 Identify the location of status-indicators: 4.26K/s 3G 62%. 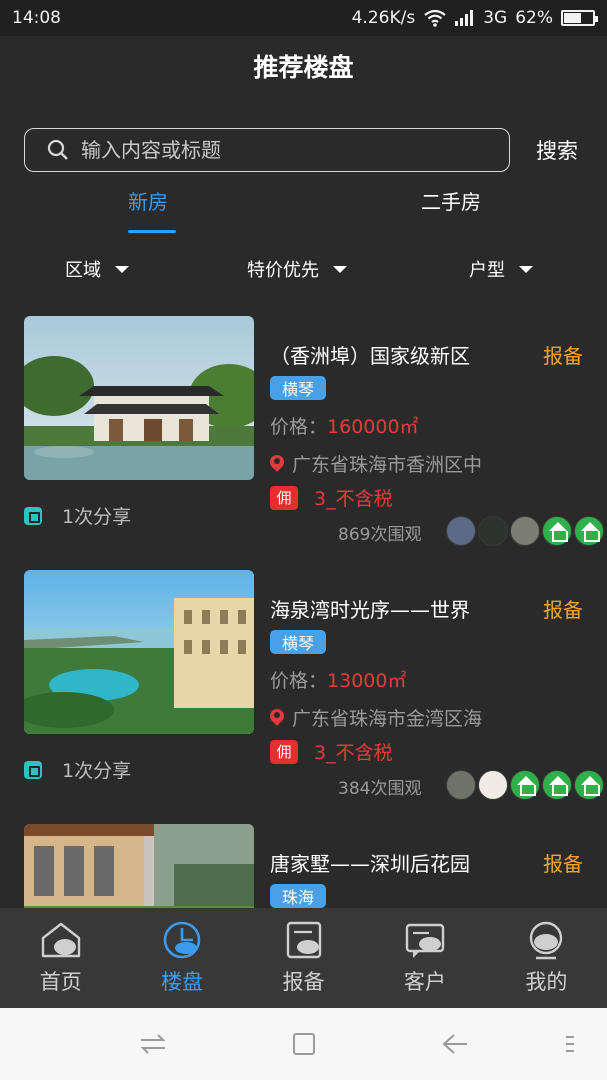
(474, 18).